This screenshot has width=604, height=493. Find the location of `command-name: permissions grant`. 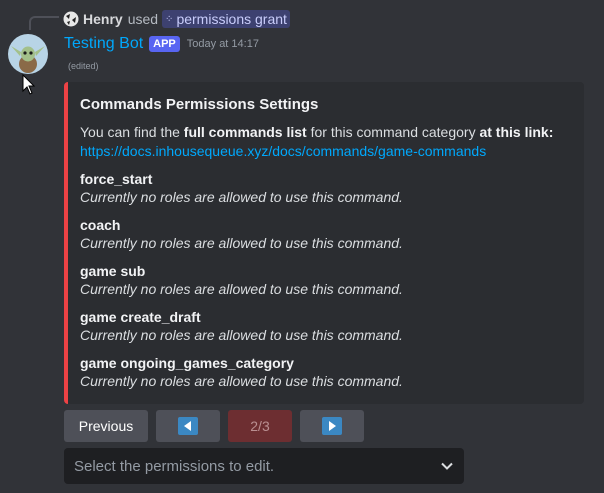

command-name: permissions grant is located at coordinates (231, 19).